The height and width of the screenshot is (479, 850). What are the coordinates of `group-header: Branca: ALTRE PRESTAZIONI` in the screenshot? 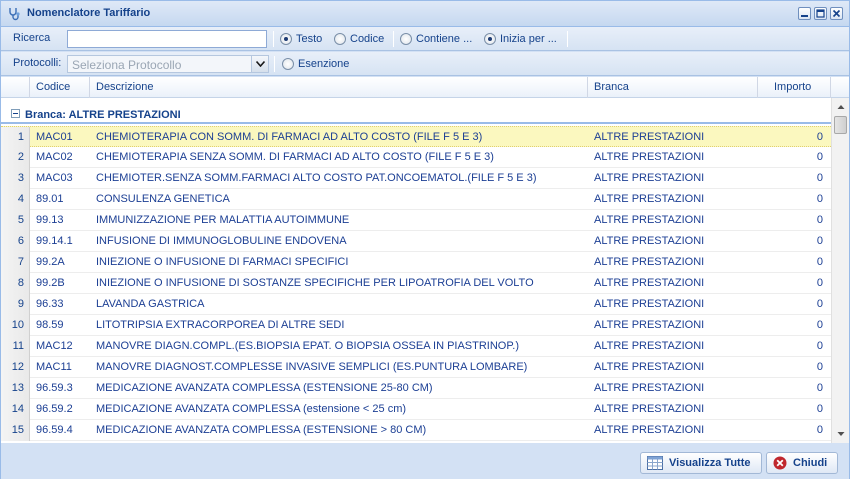 It's located at (416, 114).